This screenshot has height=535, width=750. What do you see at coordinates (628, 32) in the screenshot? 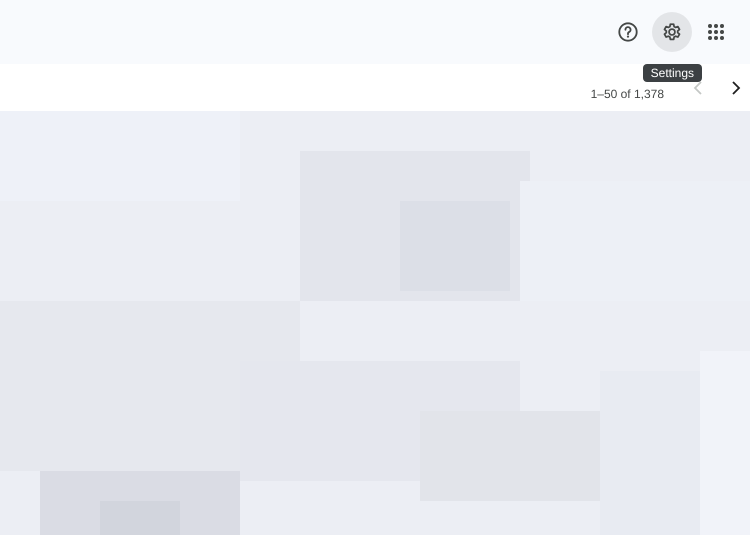
I see `help-icon` at bounding box center [628, 32].